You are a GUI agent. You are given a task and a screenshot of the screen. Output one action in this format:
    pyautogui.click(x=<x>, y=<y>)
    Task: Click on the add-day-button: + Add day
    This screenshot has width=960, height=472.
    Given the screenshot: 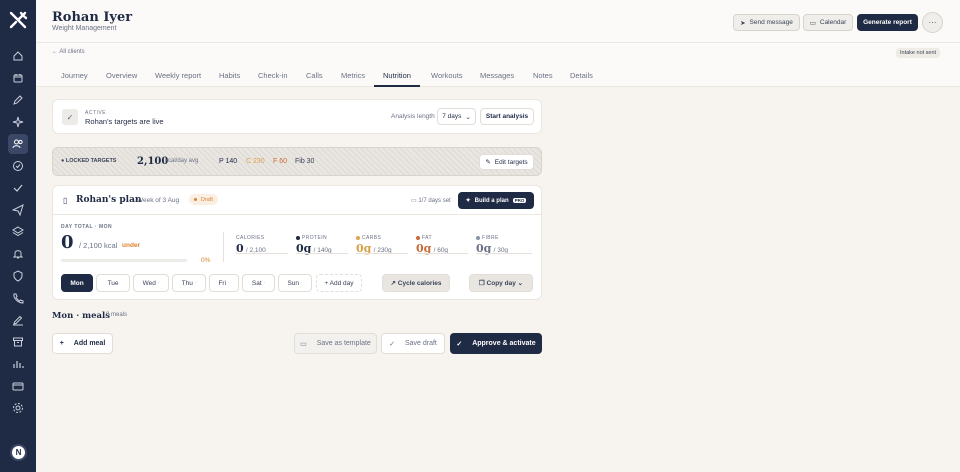 What is the action you would take?
    pyautogui.click(x=339, y=283)
    